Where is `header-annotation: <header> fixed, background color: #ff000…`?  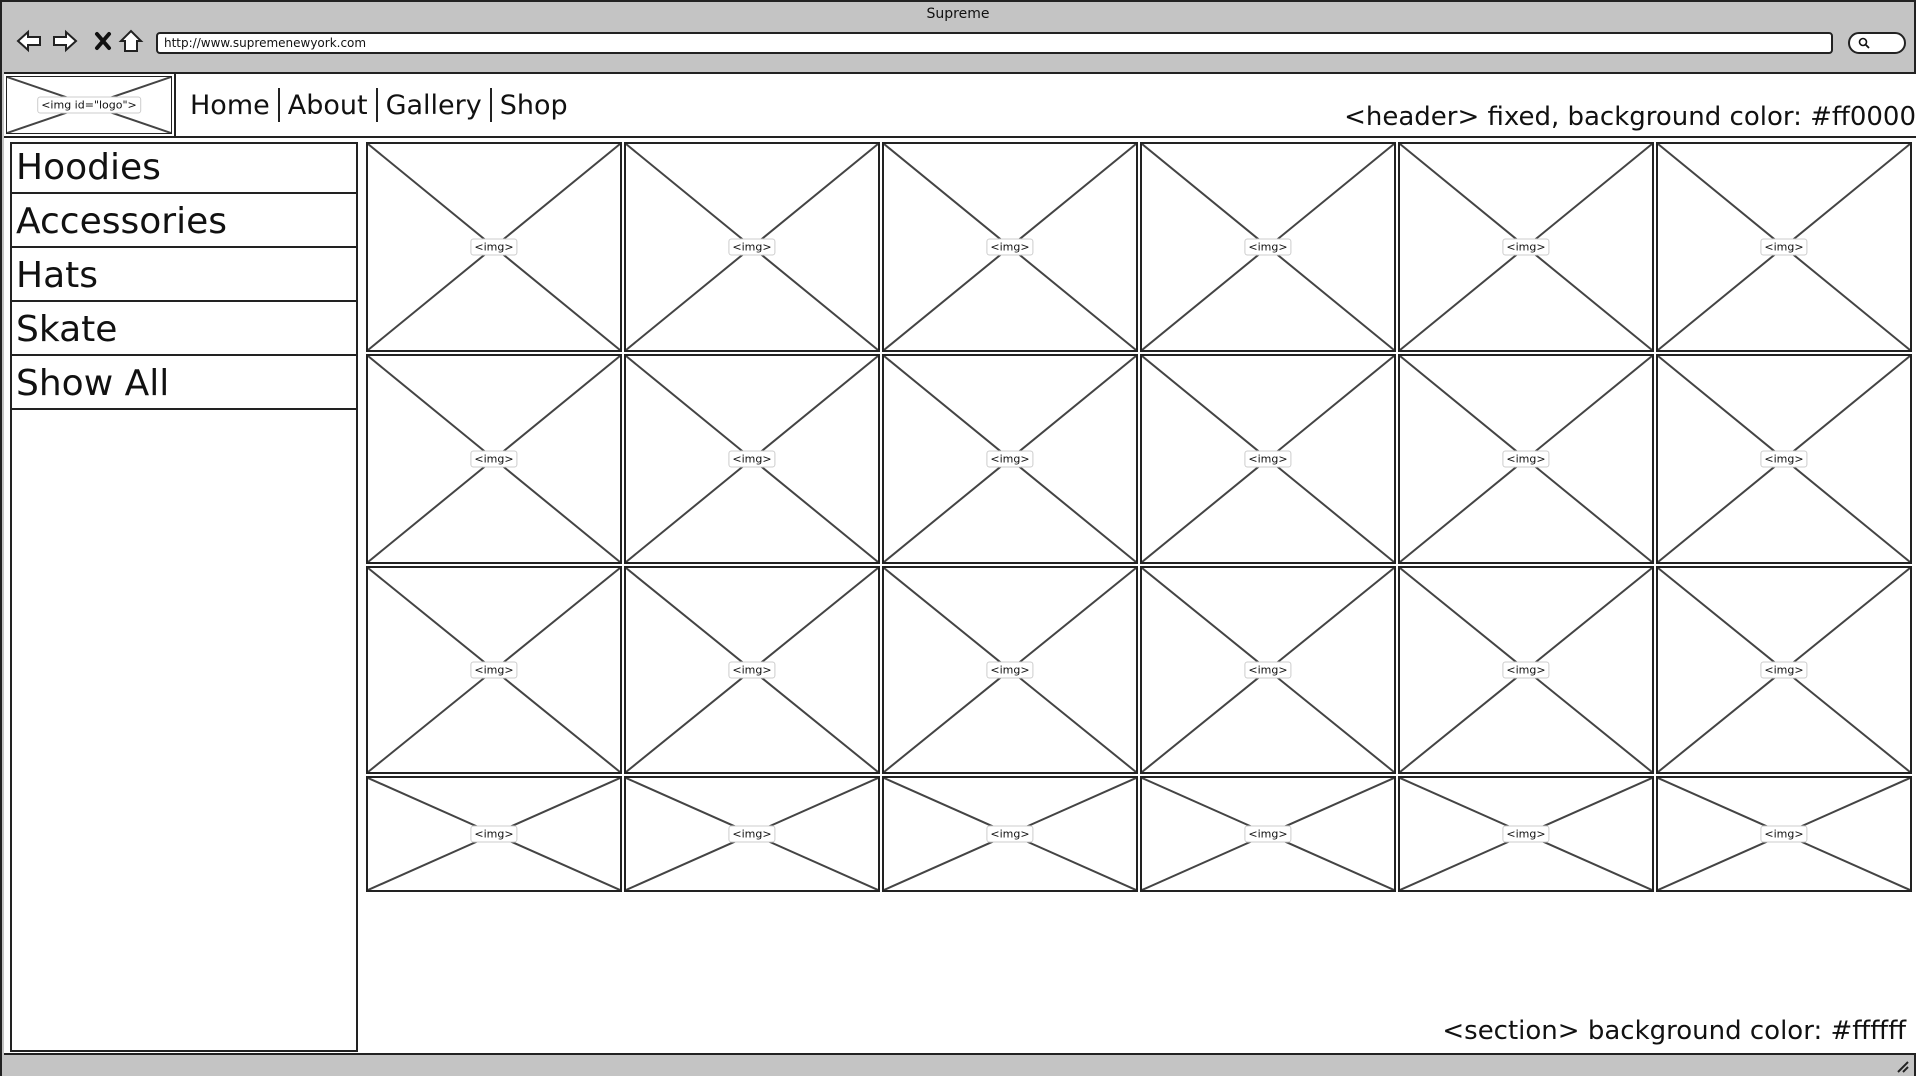 header-annotation: <header> fixed, background color: #ff000… is located at coordinates (1630, 117).